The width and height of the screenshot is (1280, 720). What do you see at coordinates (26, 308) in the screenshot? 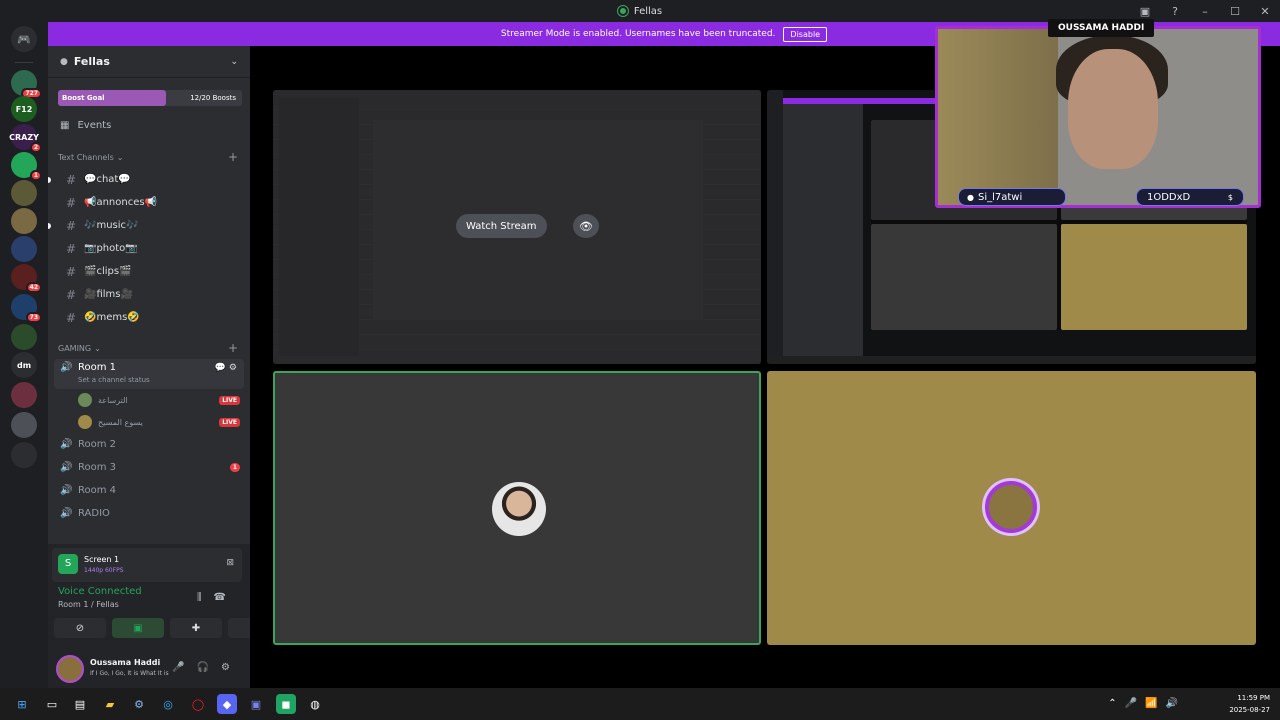
I see `server-icon: 73` at bounding box center [26, 308].